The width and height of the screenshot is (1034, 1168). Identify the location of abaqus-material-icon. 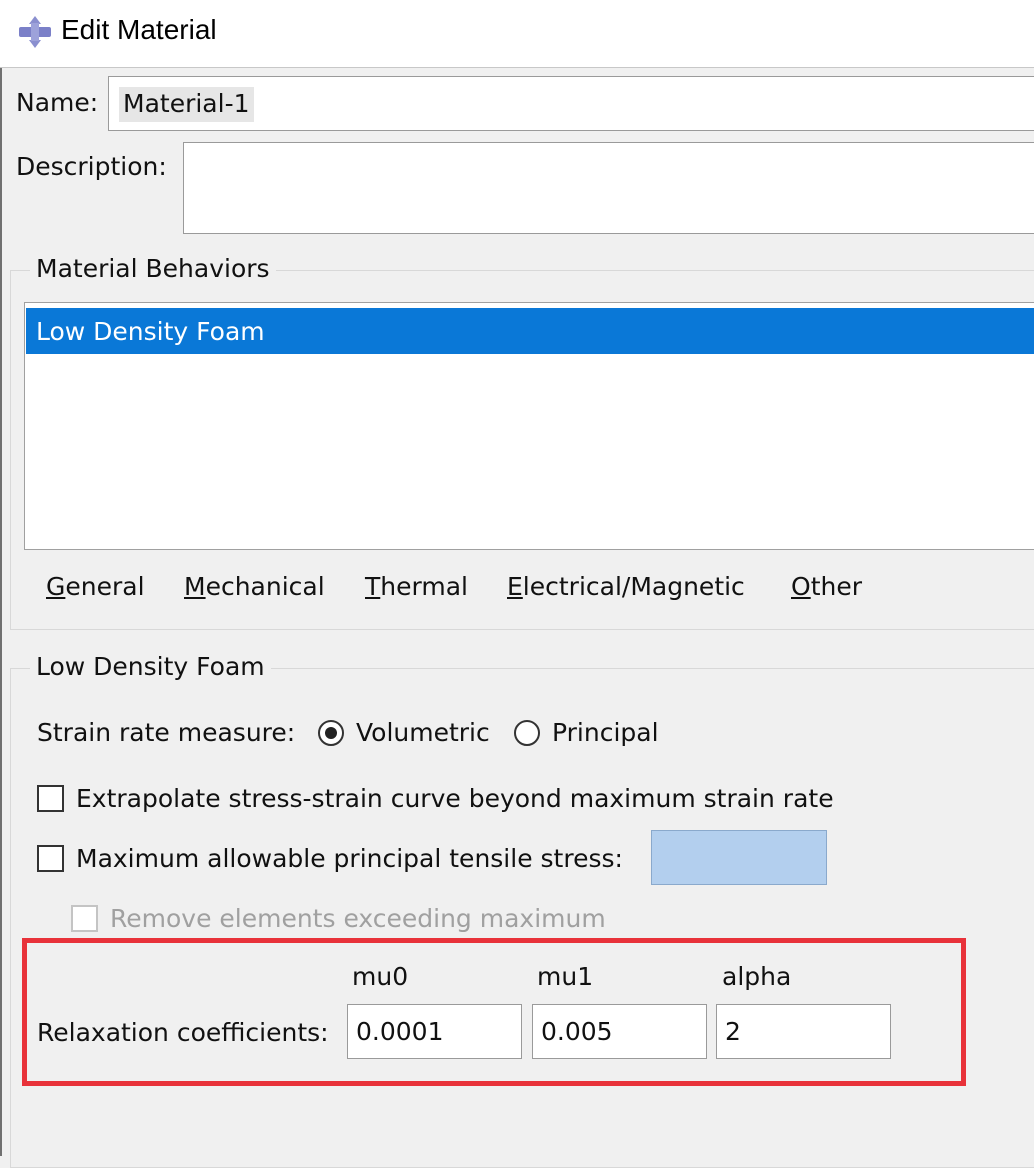
(35, 32).